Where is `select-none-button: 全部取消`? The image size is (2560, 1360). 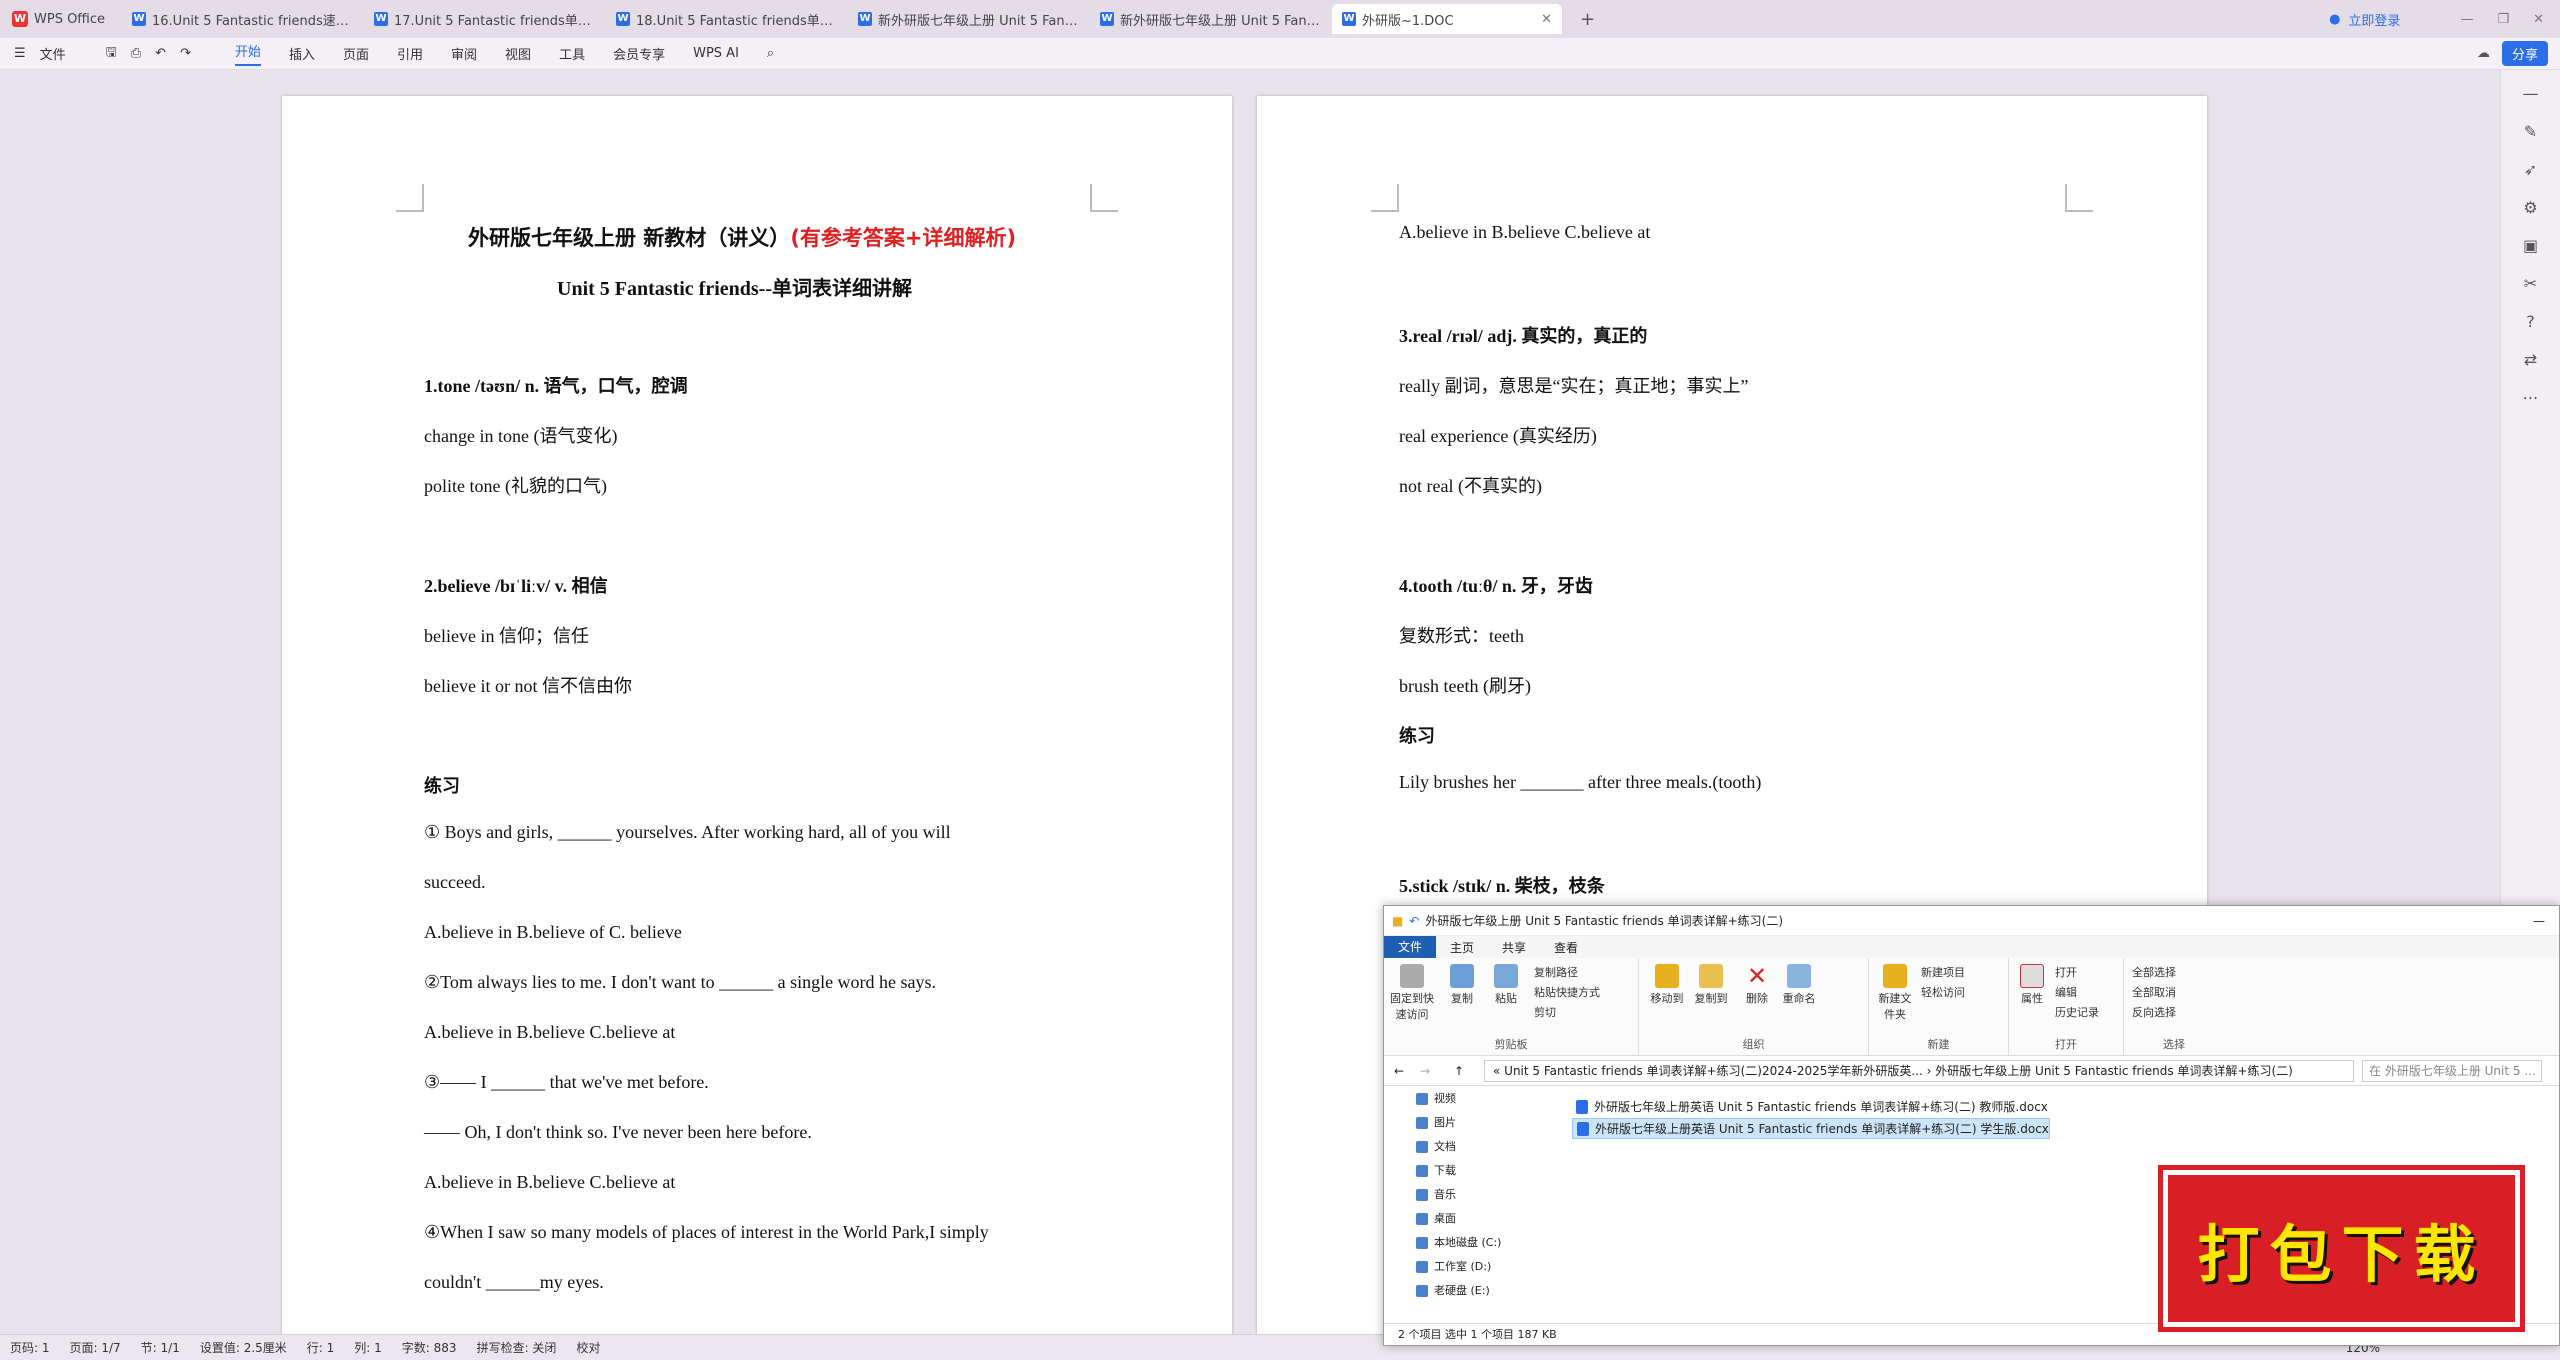 select-none-button: 全部取消 is located at coordinates (2154, 992).